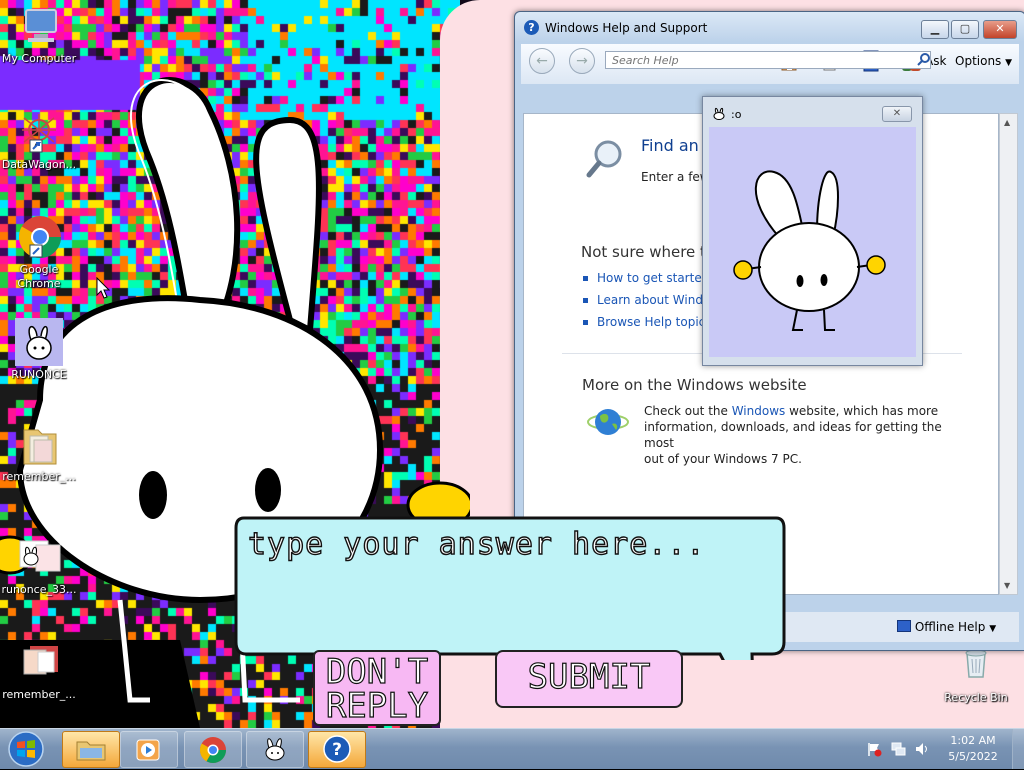  Describe the element at coordinates (809, 250) in the screenshot. I see `waving-bunny-image` at that location.